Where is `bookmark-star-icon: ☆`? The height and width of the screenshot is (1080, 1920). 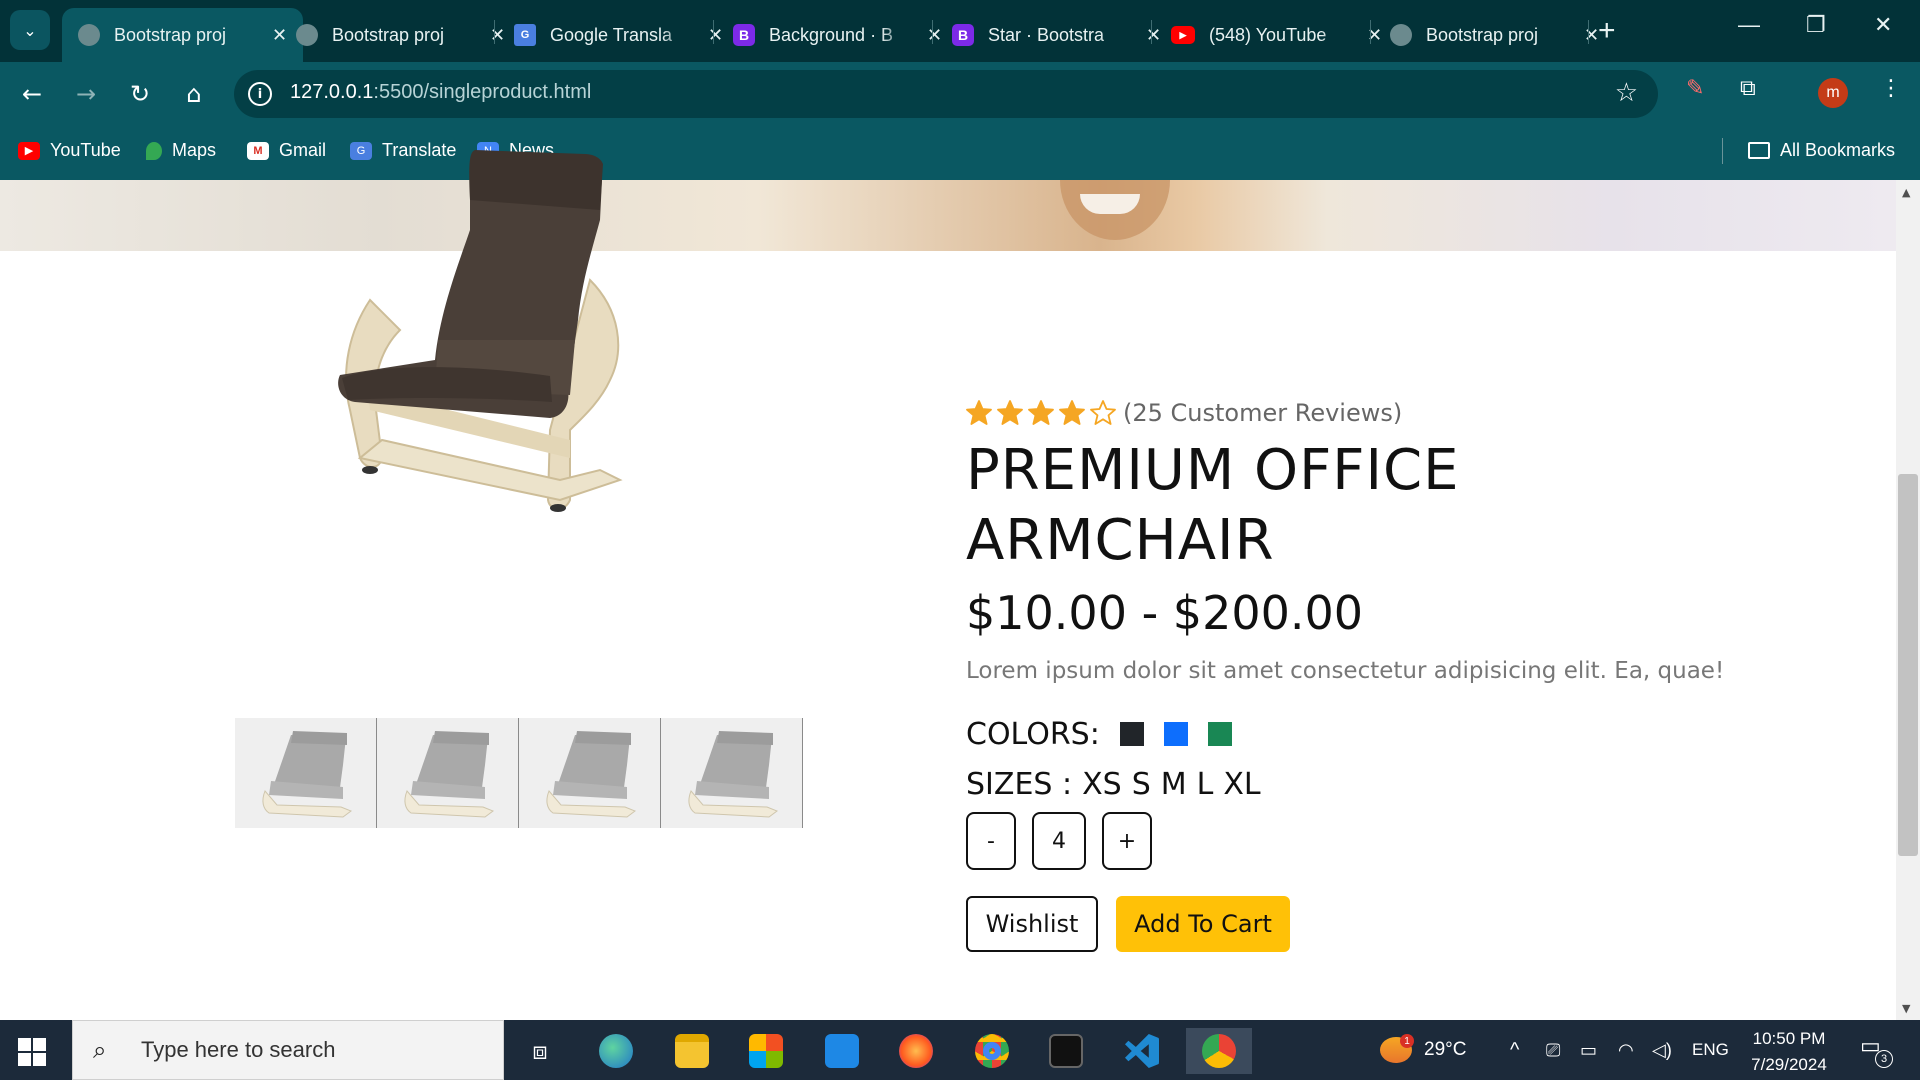 bookmark-star-icon: ☆ is located at coordinates (1626, 93).